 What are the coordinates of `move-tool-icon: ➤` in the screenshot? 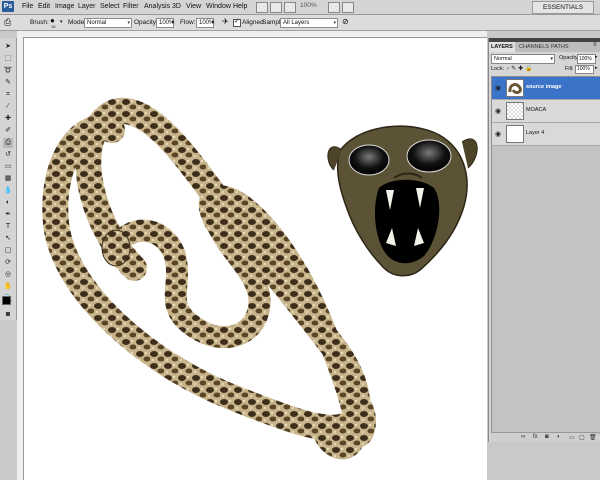 It's located at (8, 47).